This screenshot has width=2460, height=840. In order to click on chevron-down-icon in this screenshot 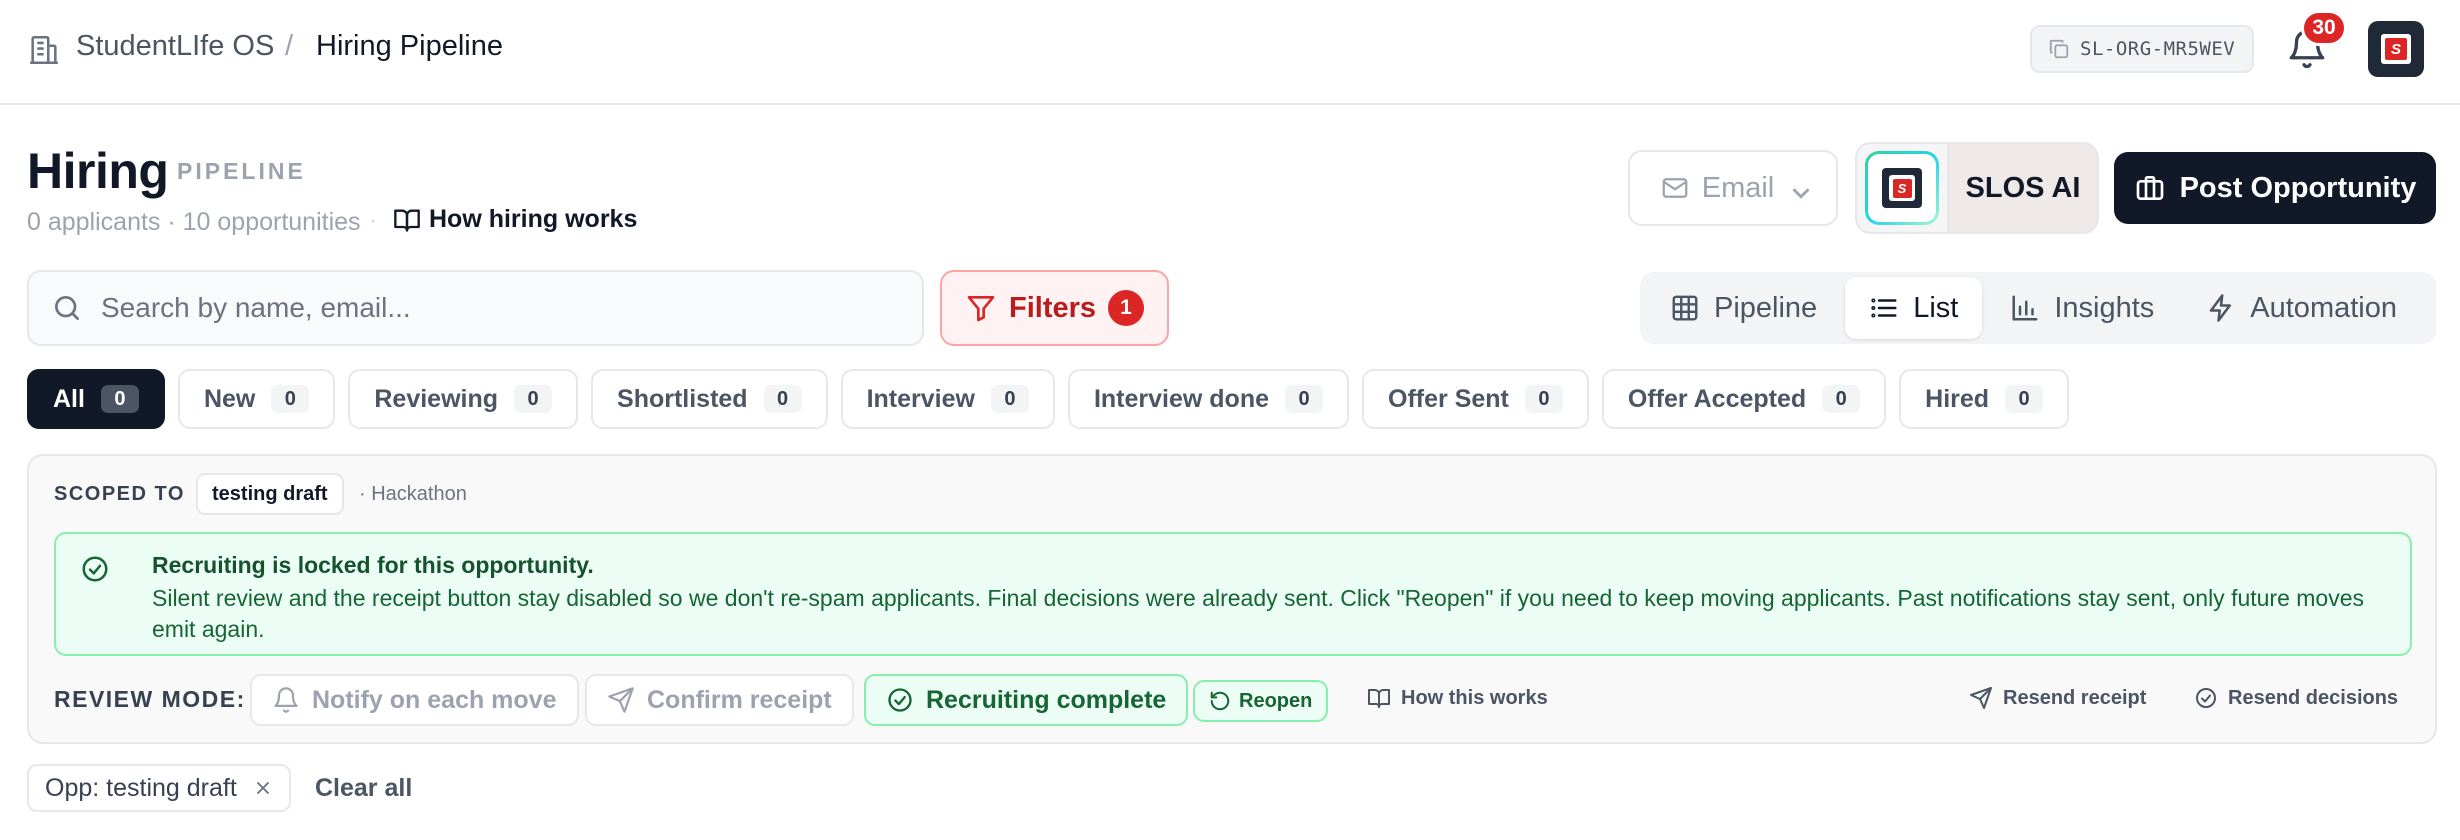, I will do `click(1798, 188)`.